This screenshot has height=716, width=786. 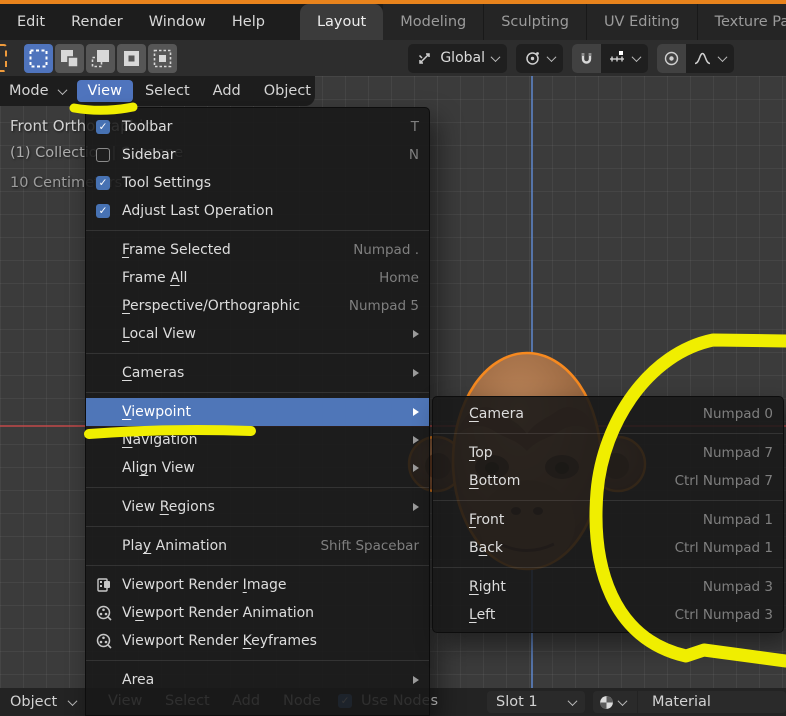 I want to click on snap-toggle, so click(x=586, y=58).